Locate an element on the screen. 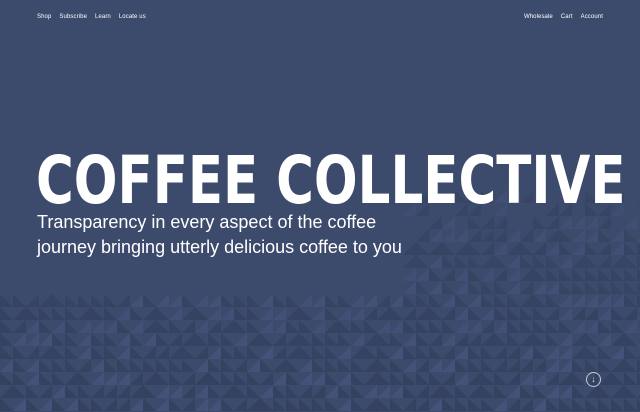  arrow-down-circle-icon: ↓ is located at coordinates (593, 379).